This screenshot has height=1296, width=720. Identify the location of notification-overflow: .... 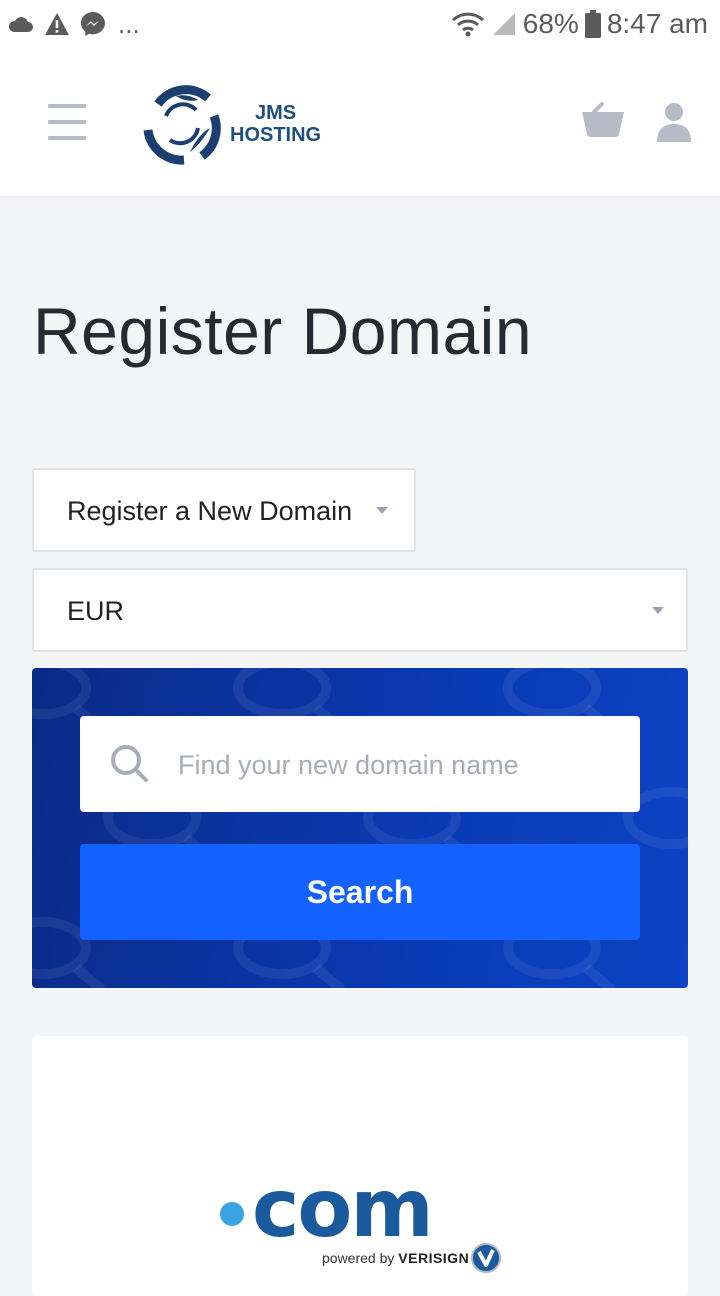
(129, 24).